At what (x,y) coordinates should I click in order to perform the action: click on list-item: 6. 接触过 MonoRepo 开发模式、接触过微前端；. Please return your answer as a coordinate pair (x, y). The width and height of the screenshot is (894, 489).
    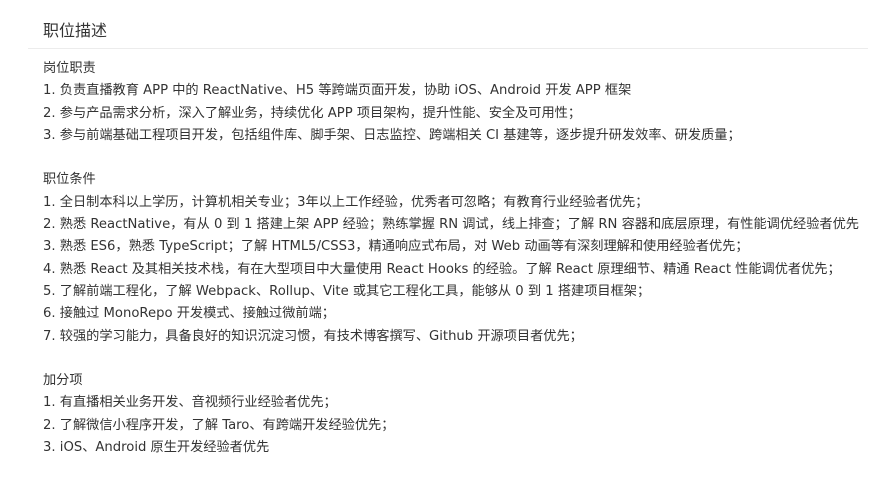
    Looking at the image, I should click on (189, 314).